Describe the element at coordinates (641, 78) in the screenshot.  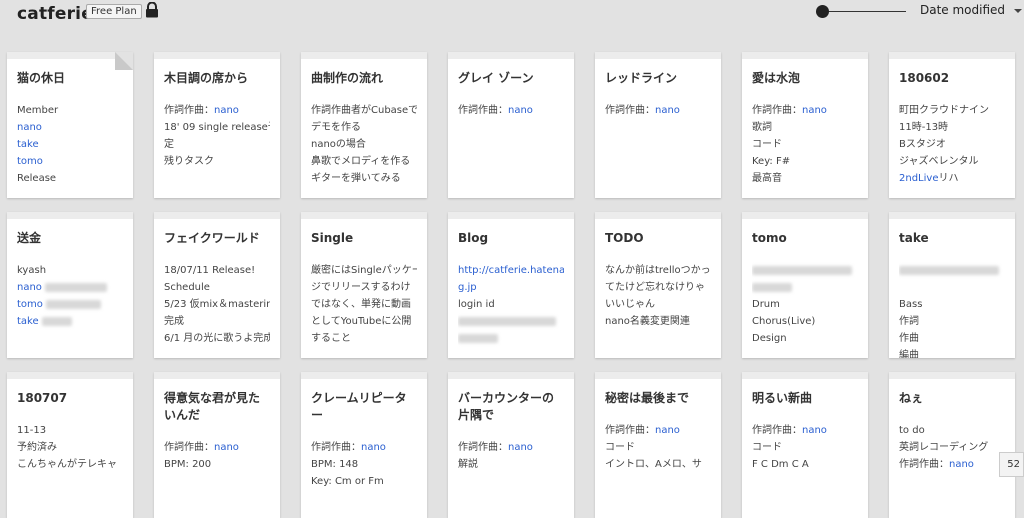
I see `card-title: レッドライン` at that location.